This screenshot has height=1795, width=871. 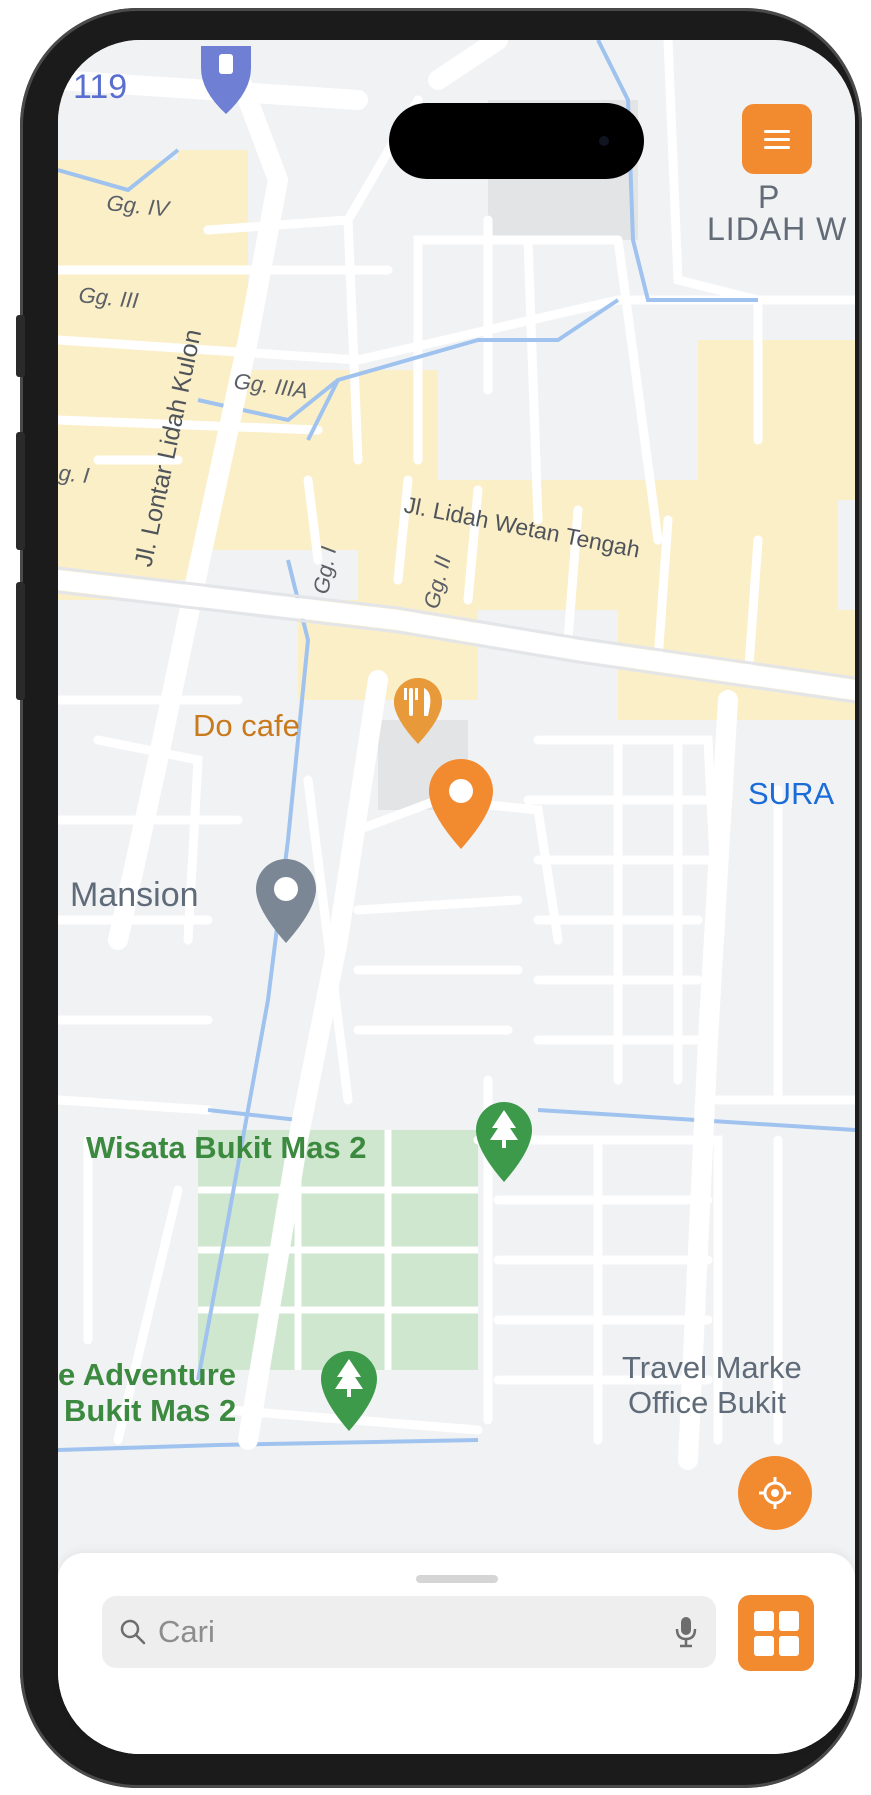 I want to click on menu-button, so click(x=777, y=139).